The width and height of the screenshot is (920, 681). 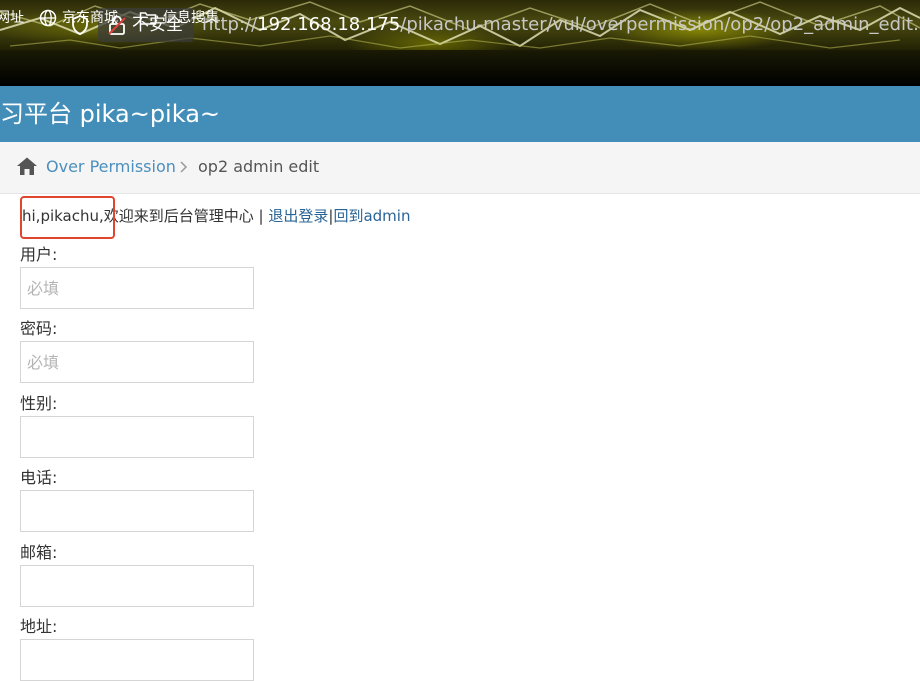 What do you see at coordinates (137, 288) in the screenshot?
I see `username-input` at bounding box center [137, 288].